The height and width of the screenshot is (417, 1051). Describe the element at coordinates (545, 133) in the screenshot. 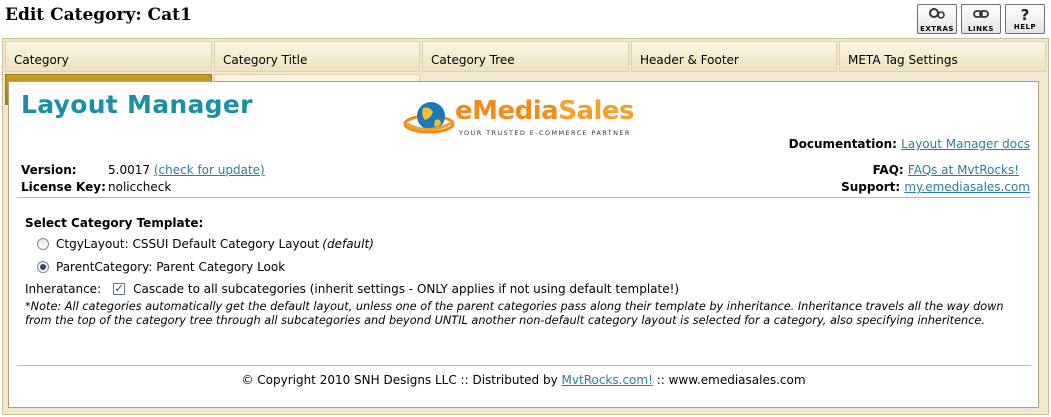

I see `logo-tagline: YOUR TRUSTED E-COMMERCE PARTNER` at that location.